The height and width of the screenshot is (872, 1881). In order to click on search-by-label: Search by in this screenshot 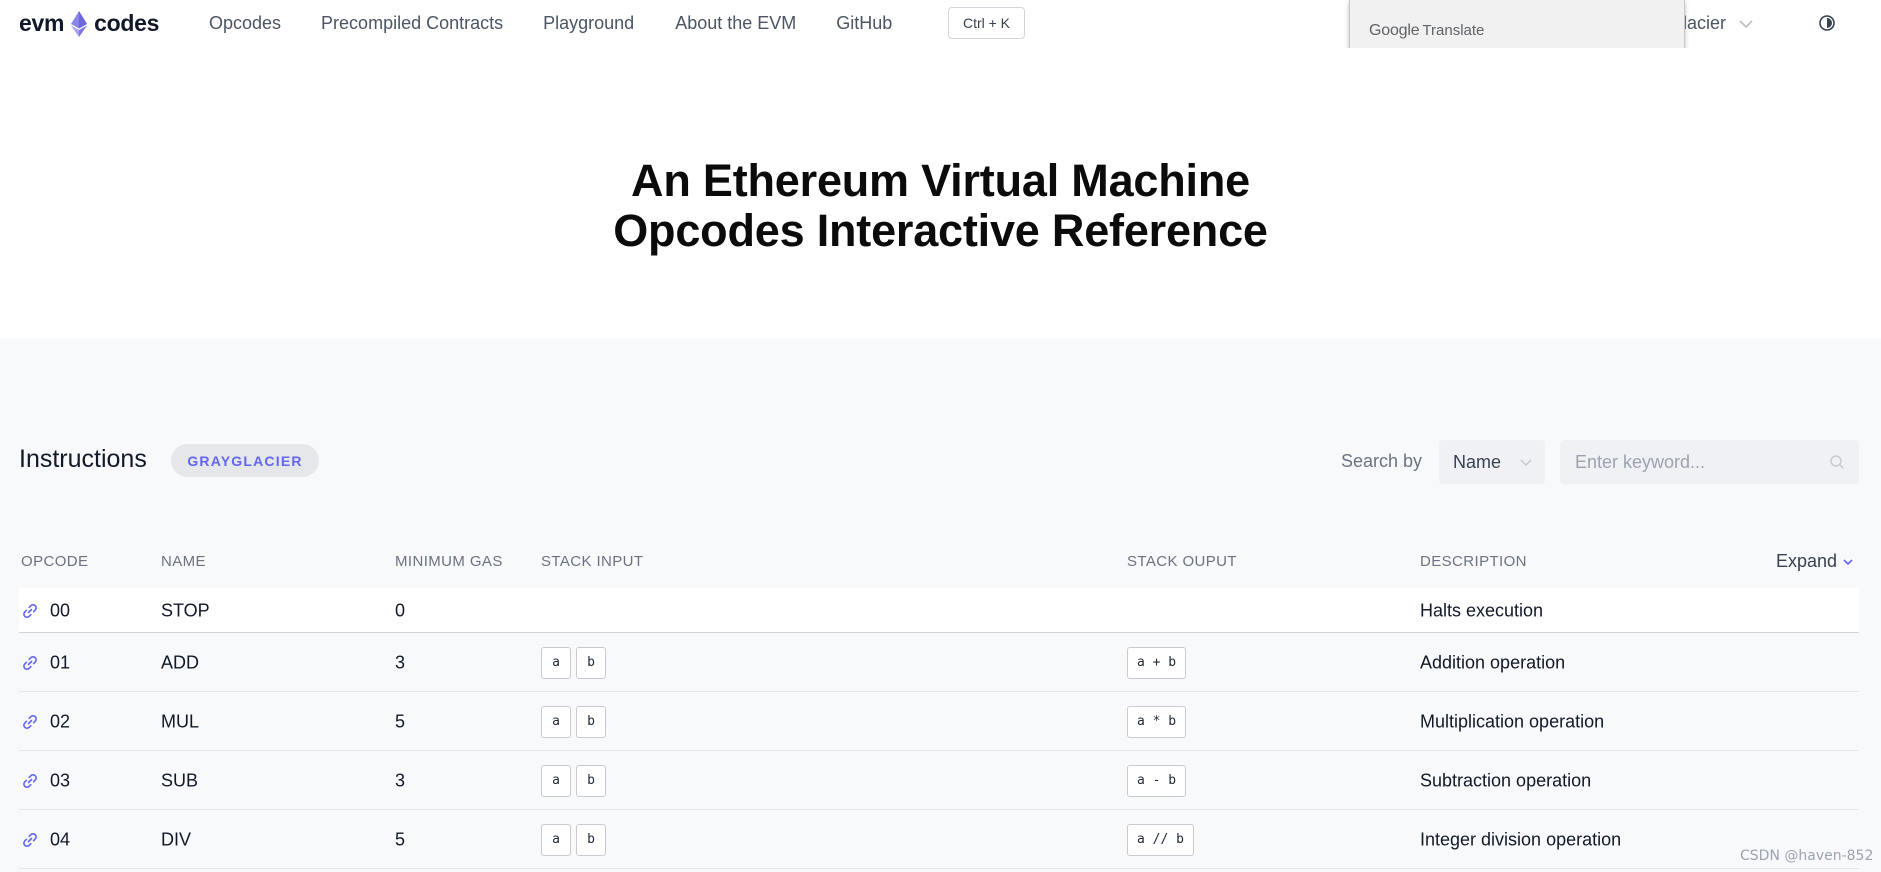, I will do `click(1382, 461)`.